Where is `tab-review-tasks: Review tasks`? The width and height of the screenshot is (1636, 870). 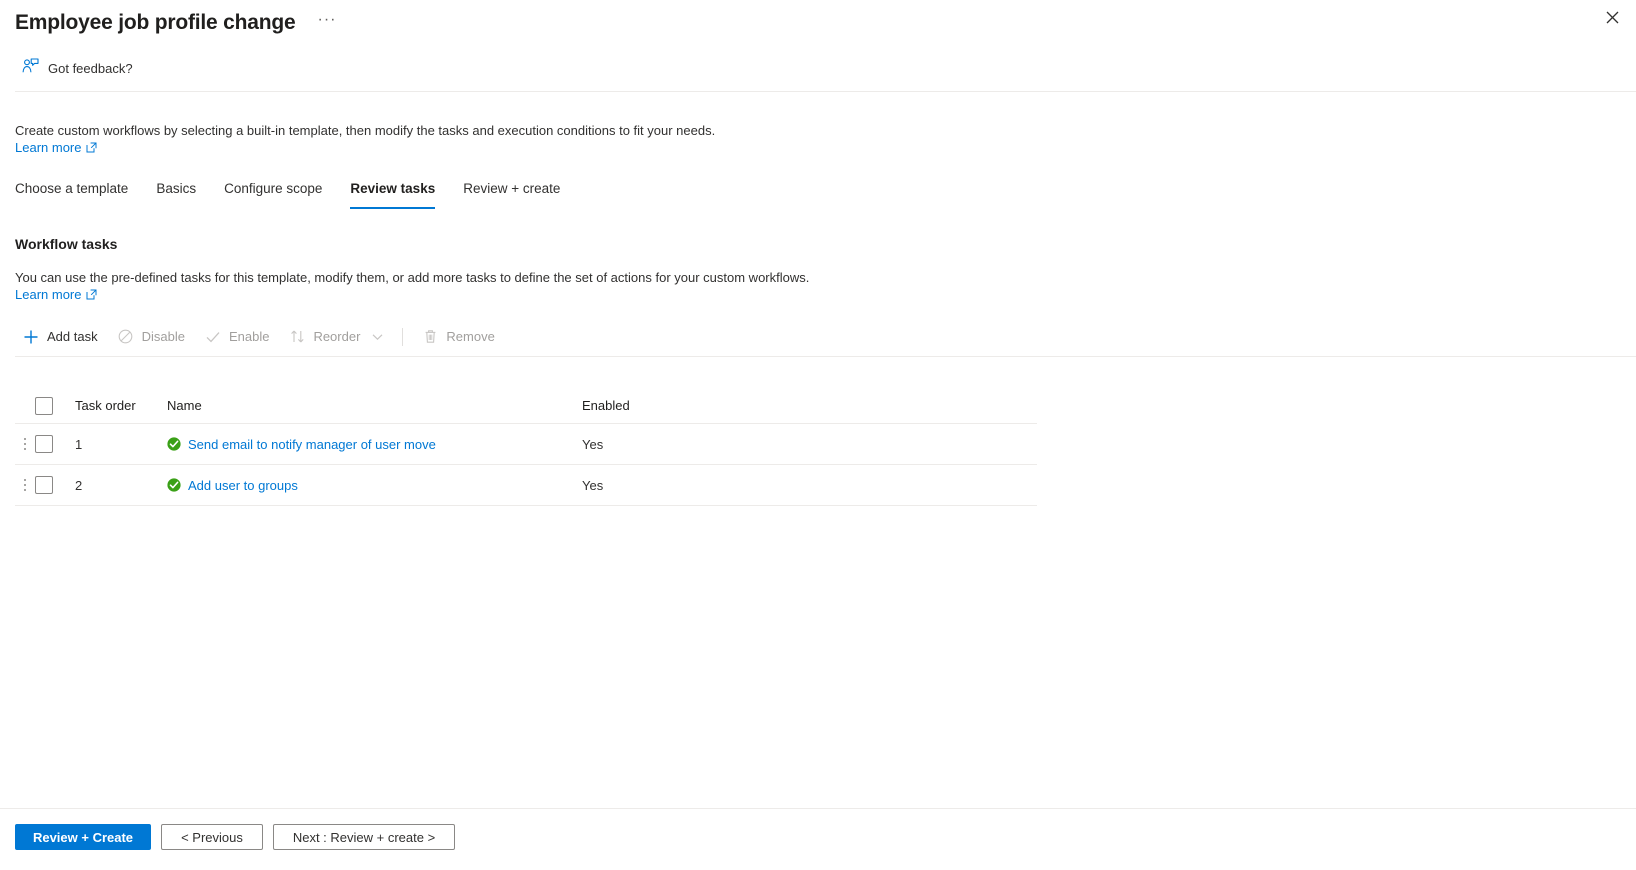
tab-review-tasks: Review tasks is located at coordinates (392, 192).